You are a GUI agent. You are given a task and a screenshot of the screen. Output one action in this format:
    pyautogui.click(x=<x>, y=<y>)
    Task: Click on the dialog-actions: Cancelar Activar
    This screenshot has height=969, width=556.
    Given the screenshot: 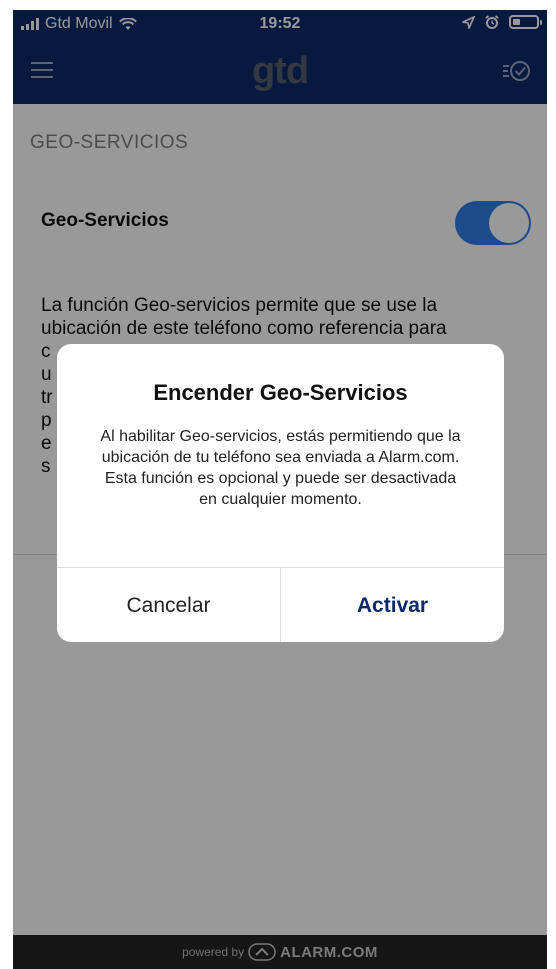 What is the action you would take?
    pyautogui.click(x=280, y=604)
    